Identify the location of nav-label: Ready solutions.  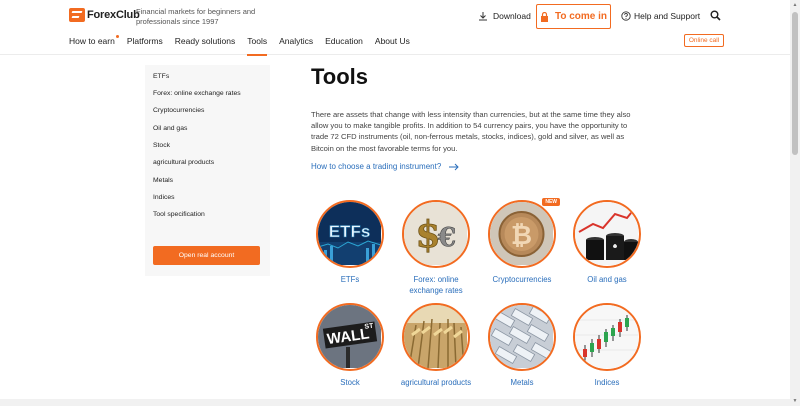
(205, 41).